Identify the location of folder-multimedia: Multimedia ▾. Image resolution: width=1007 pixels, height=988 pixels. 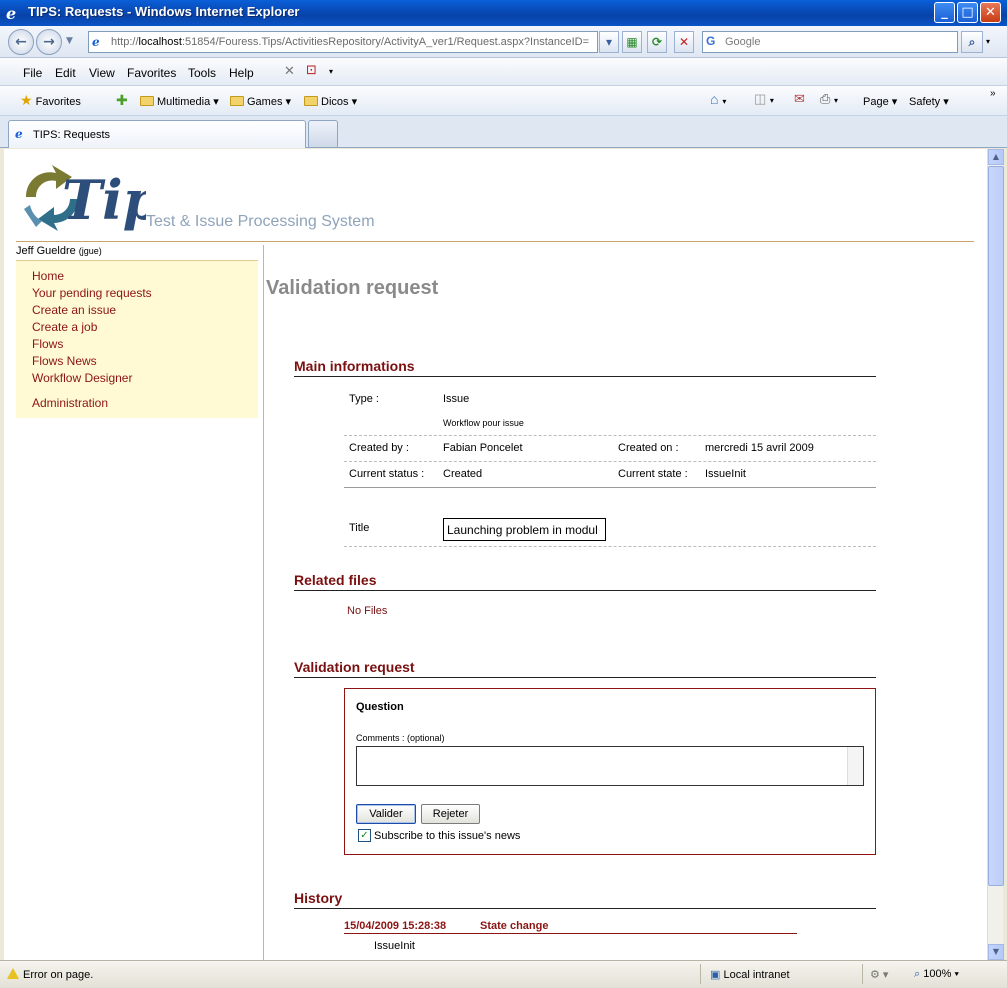
(179, 101).